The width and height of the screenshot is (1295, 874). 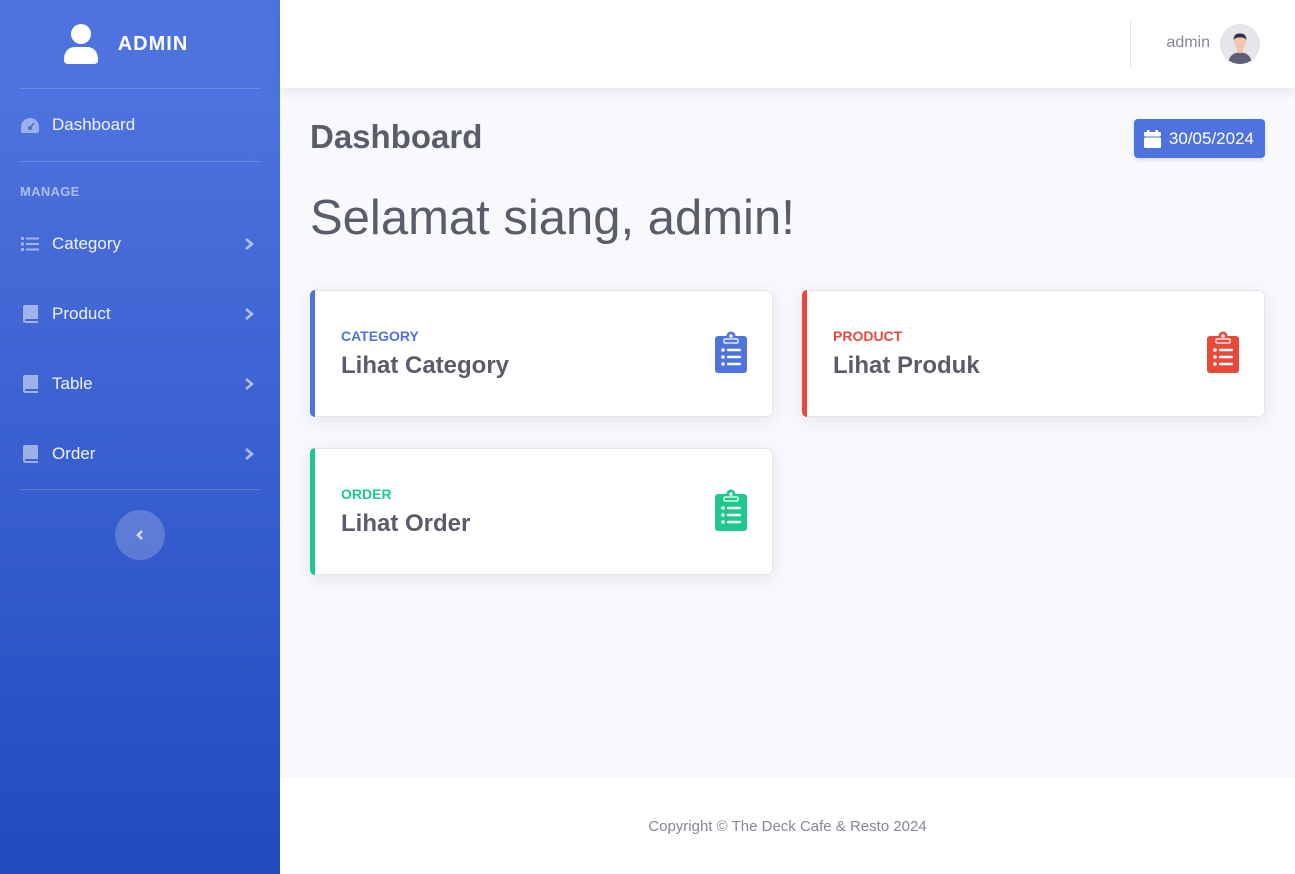 I want to click on sidebar-item-label: Category, so click(x=86, y=243).